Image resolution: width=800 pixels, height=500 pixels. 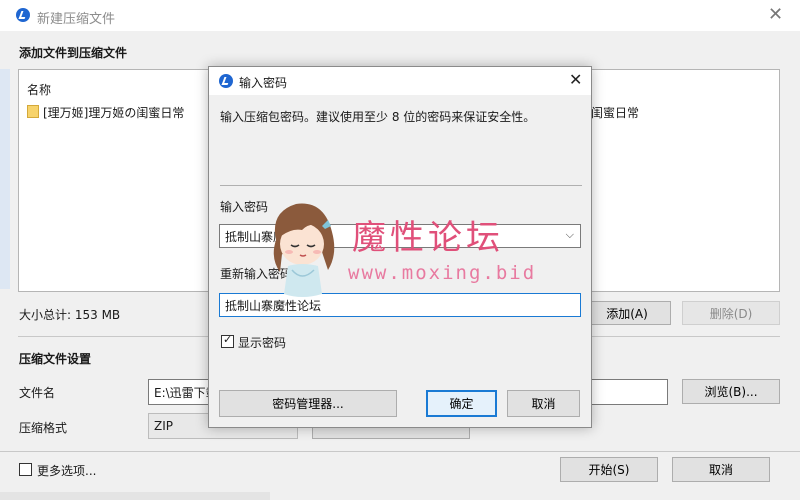 What do you see at coordinates (378, 117) in the screenshot?
I see `dialog-description: 输入压缩包密码。建议使用至少 8 位的密码来保证安全性。` at bounding box center [378, 117].